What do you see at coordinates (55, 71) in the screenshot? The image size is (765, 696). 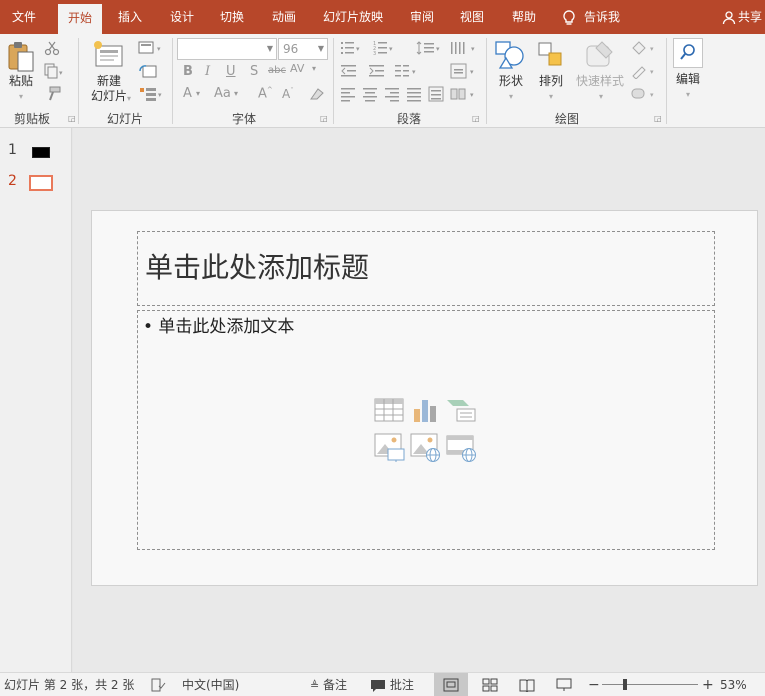 I see `copy-icon: ▾` at bounding box center [55, 71].